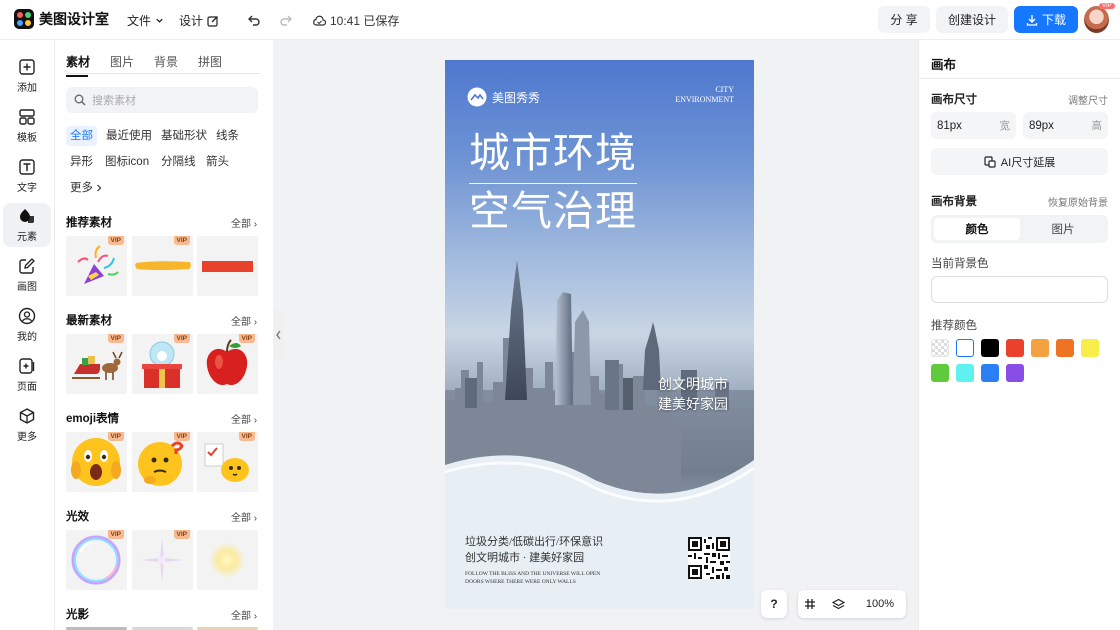  I want to click on brand-logo-icon, so click(477, 97).